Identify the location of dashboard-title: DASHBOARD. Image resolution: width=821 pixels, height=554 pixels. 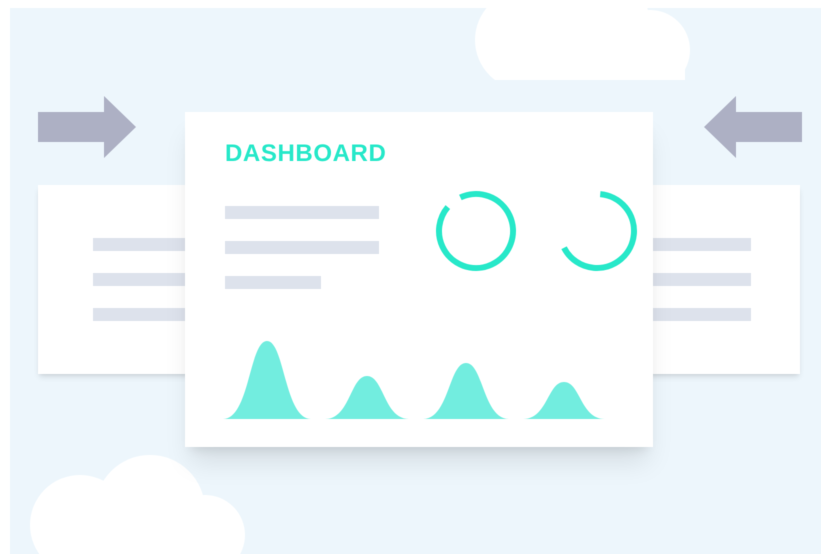
(306, 154).